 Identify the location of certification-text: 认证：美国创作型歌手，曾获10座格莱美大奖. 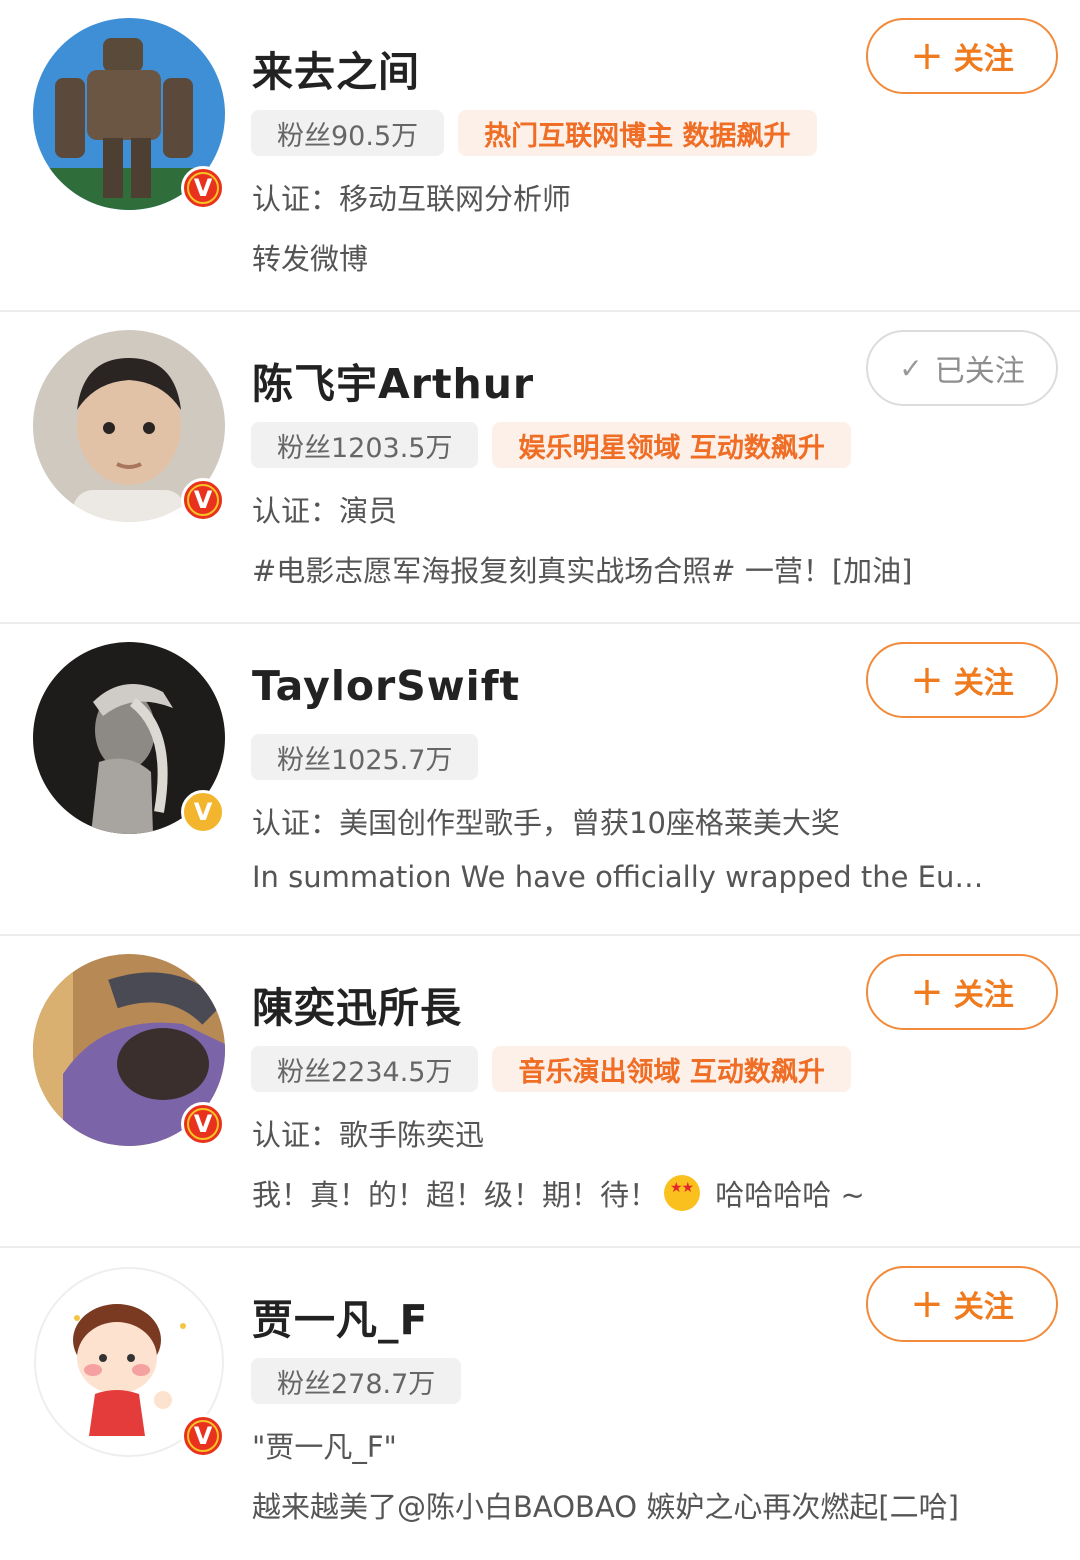
(546, 823).